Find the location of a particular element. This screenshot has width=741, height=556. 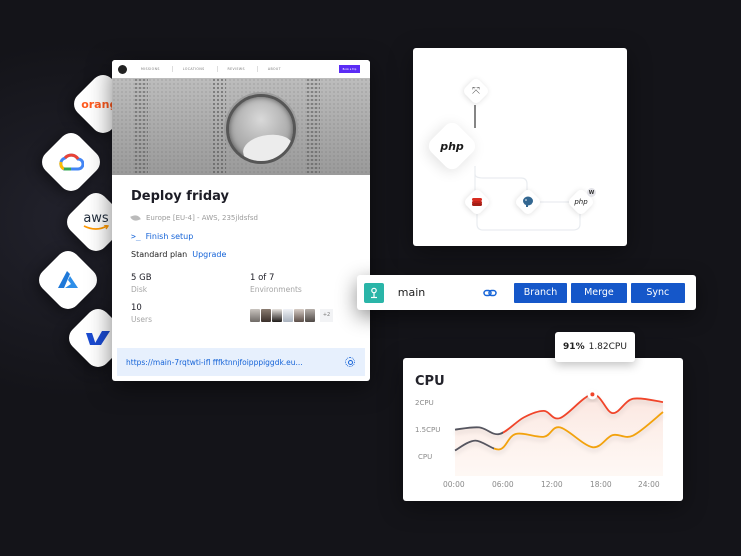

postgresql-node is located at coordinates (528, 202).